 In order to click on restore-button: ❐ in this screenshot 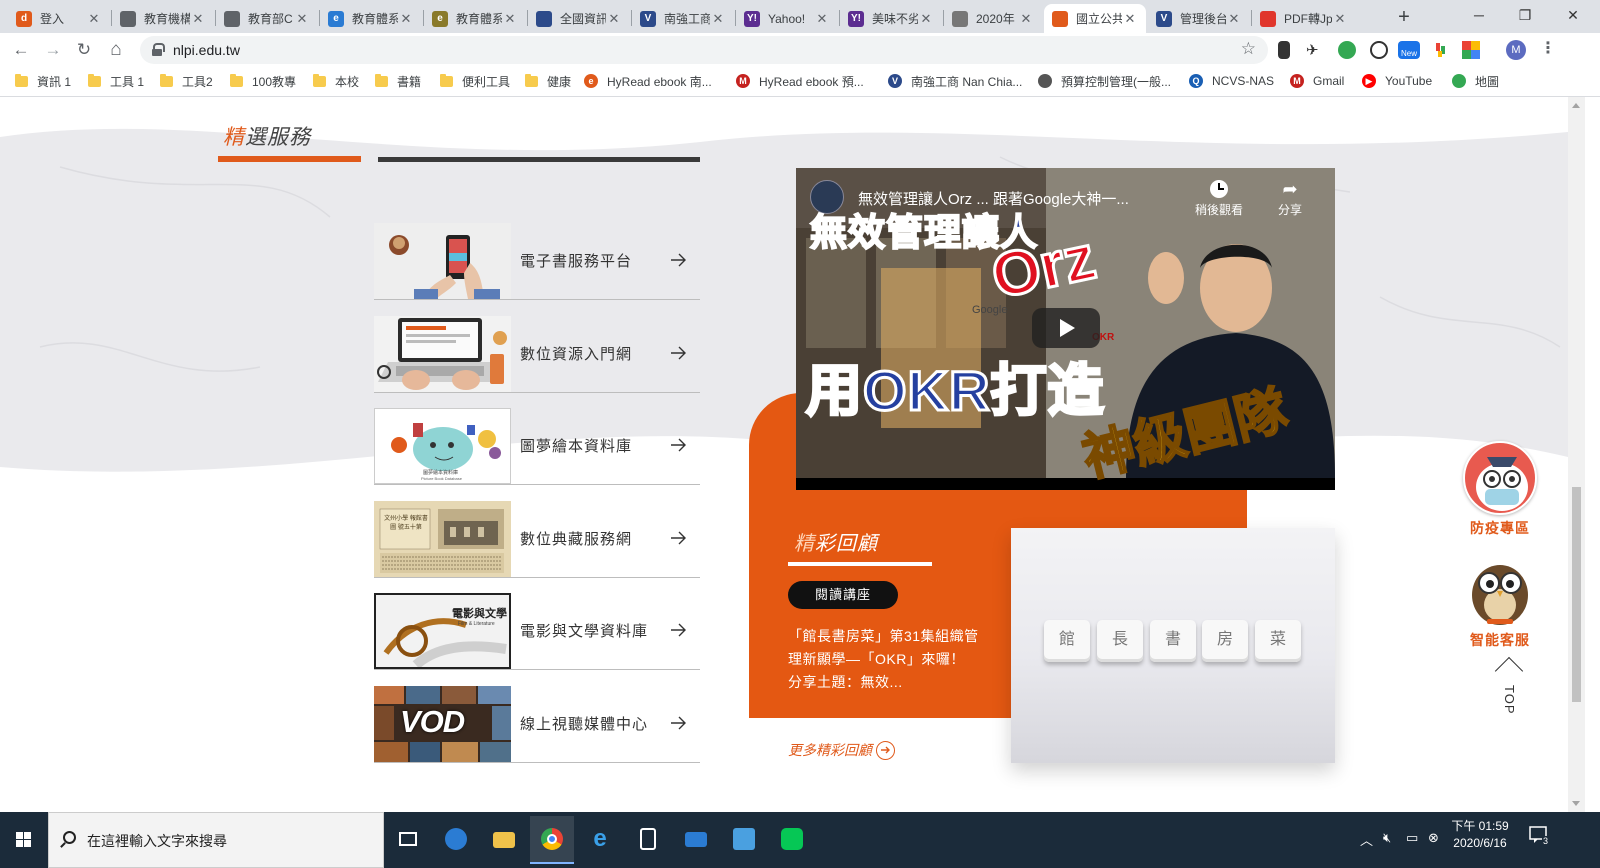, I will do `click(1525, 16)`.